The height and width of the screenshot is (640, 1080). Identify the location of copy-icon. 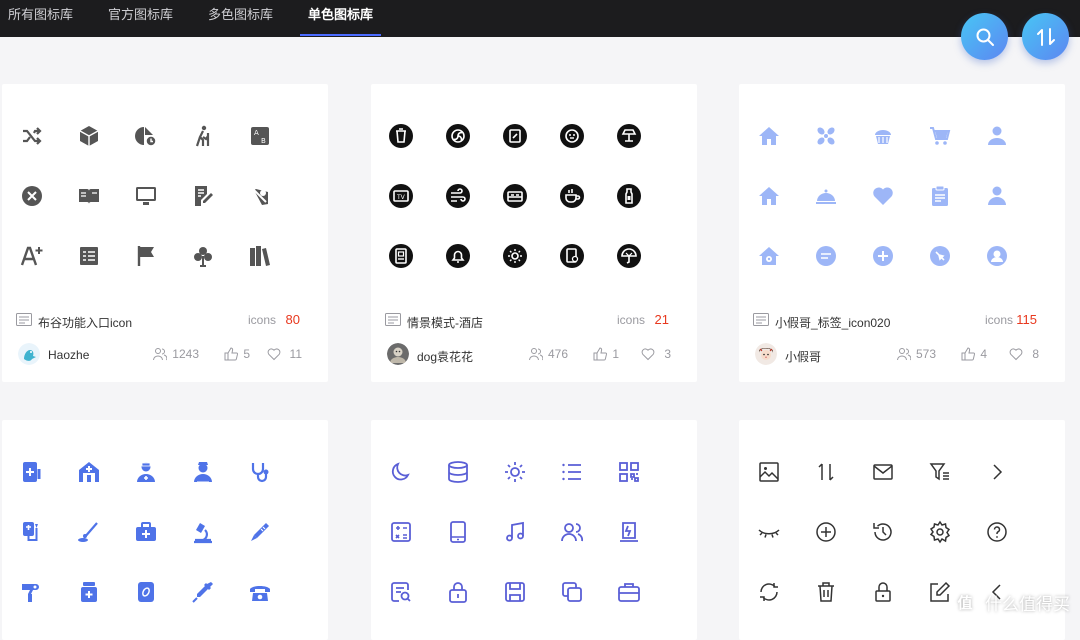
(572, 592).